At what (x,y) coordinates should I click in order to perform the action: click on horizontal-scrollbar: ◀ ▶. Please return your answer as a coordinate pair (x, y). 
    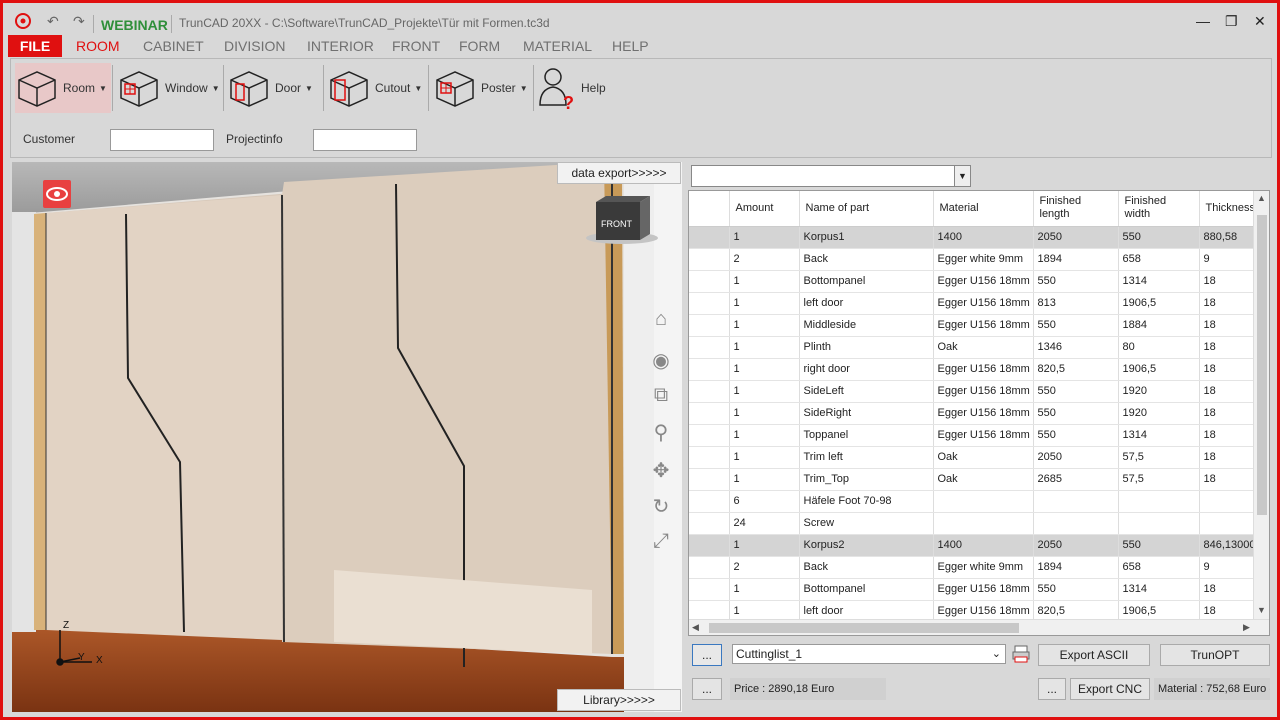
    Looking at the image, I should click on (979, 627).